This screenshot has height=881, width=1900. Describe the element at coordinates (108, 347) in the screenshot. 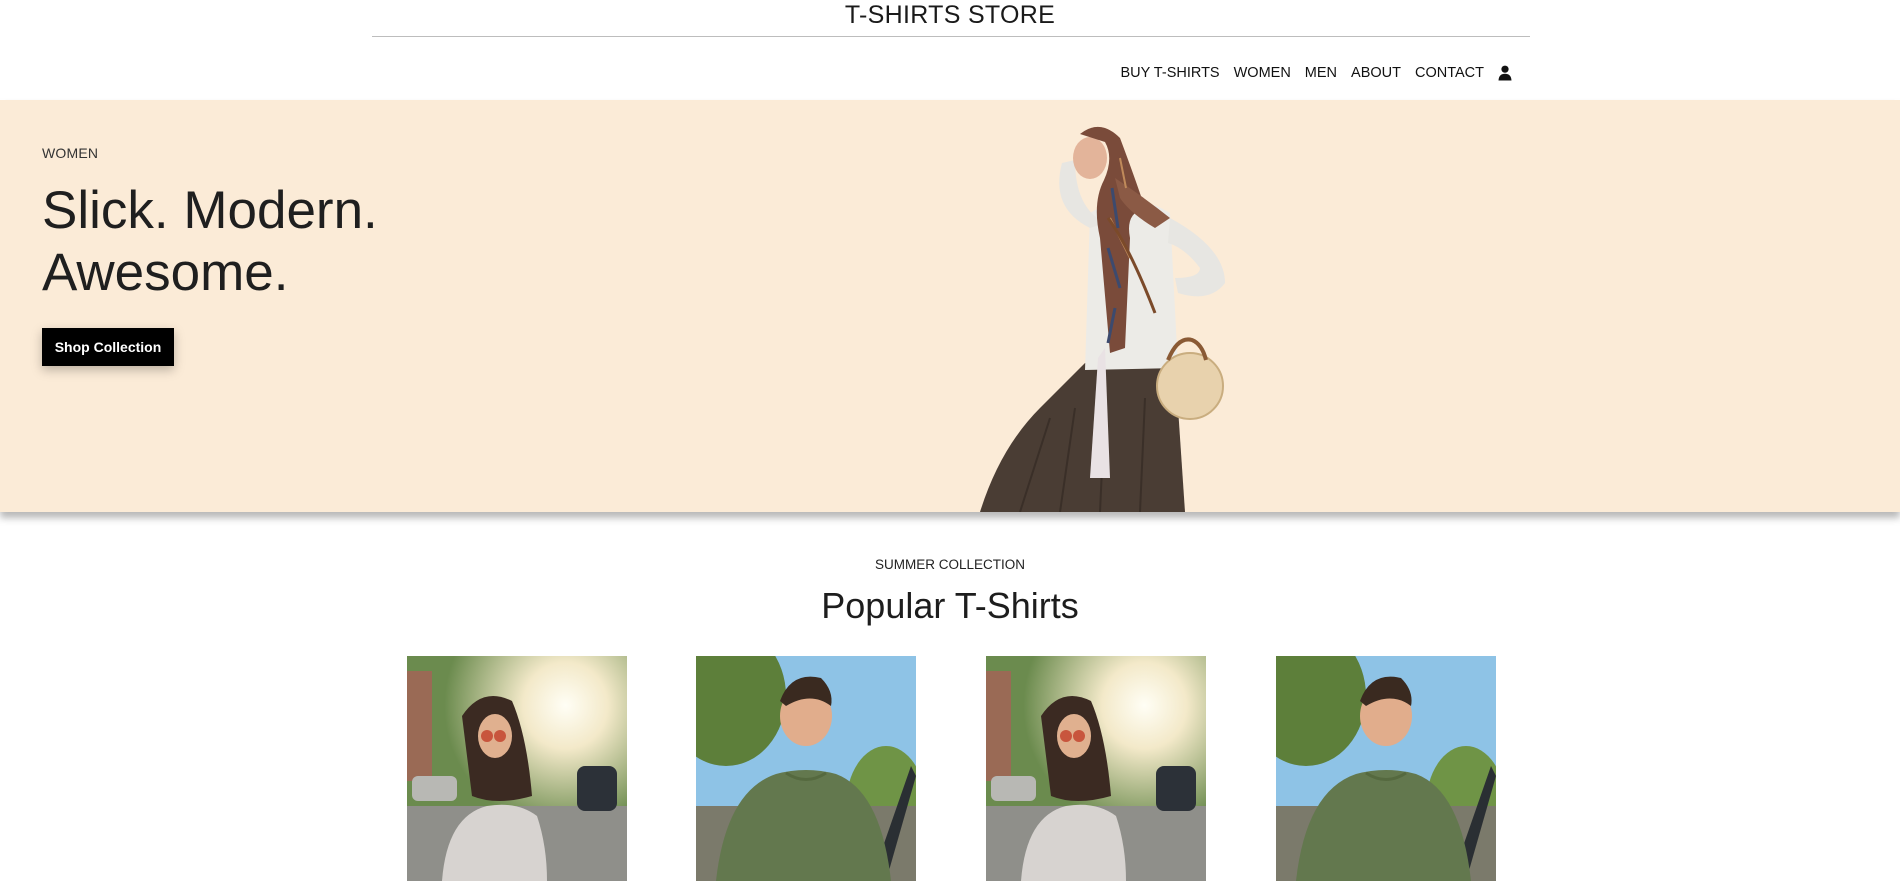

I see `shop-collection-button: Shop Collection` at that location.